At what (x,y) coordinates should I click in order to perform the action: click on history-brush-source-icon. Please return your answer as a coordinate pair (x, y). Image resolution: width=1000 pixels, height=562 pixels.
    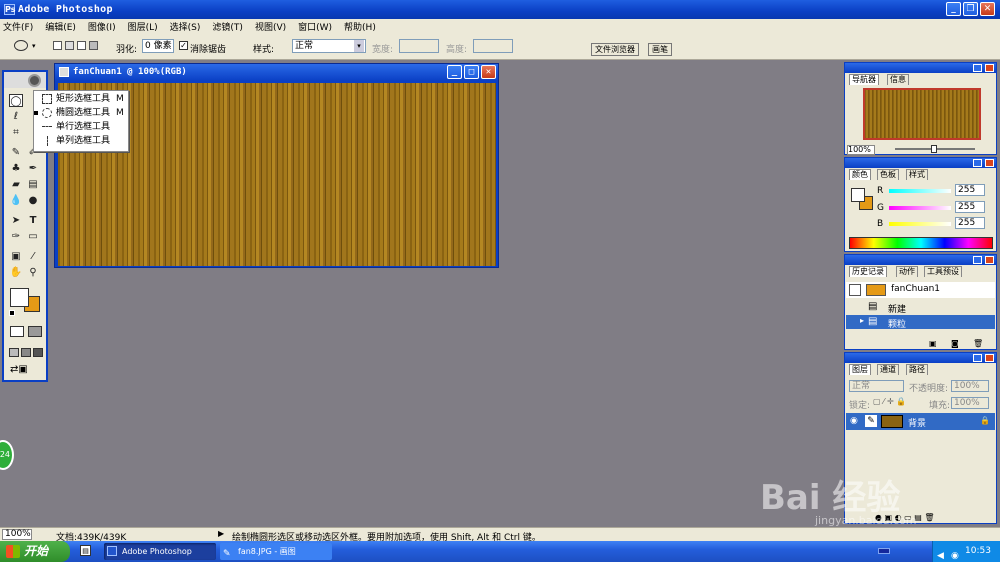
    Looking at the image, I should click on (855, 290).